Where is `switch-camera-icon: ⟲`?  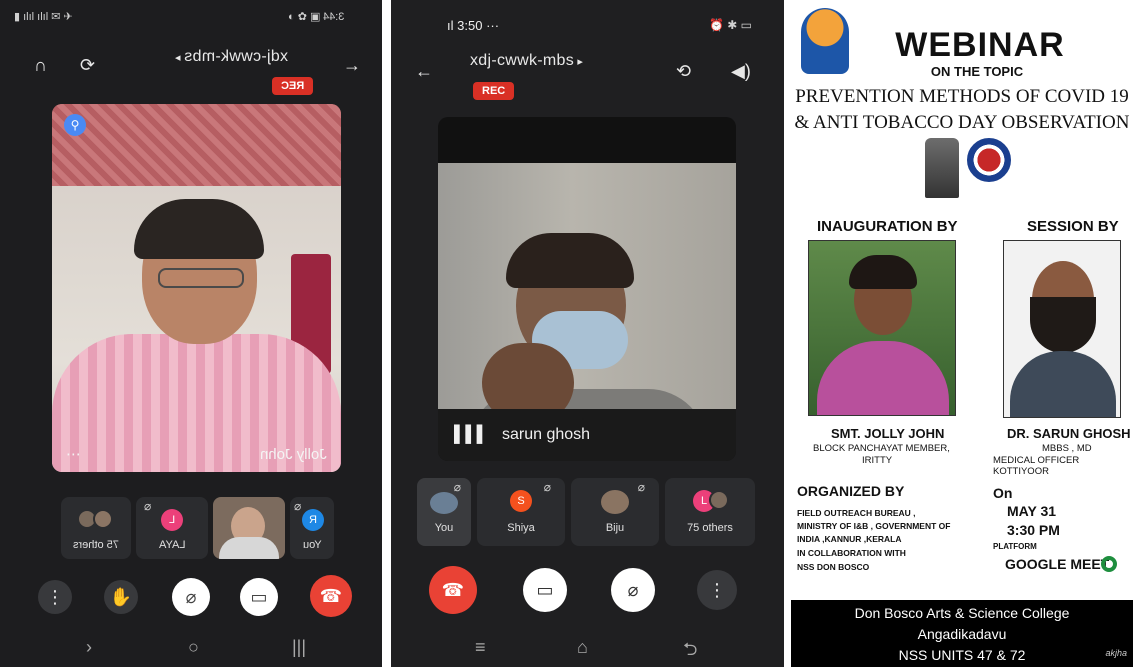
switch-camera-icon: ⟲ is located at coordinates (683, 71).